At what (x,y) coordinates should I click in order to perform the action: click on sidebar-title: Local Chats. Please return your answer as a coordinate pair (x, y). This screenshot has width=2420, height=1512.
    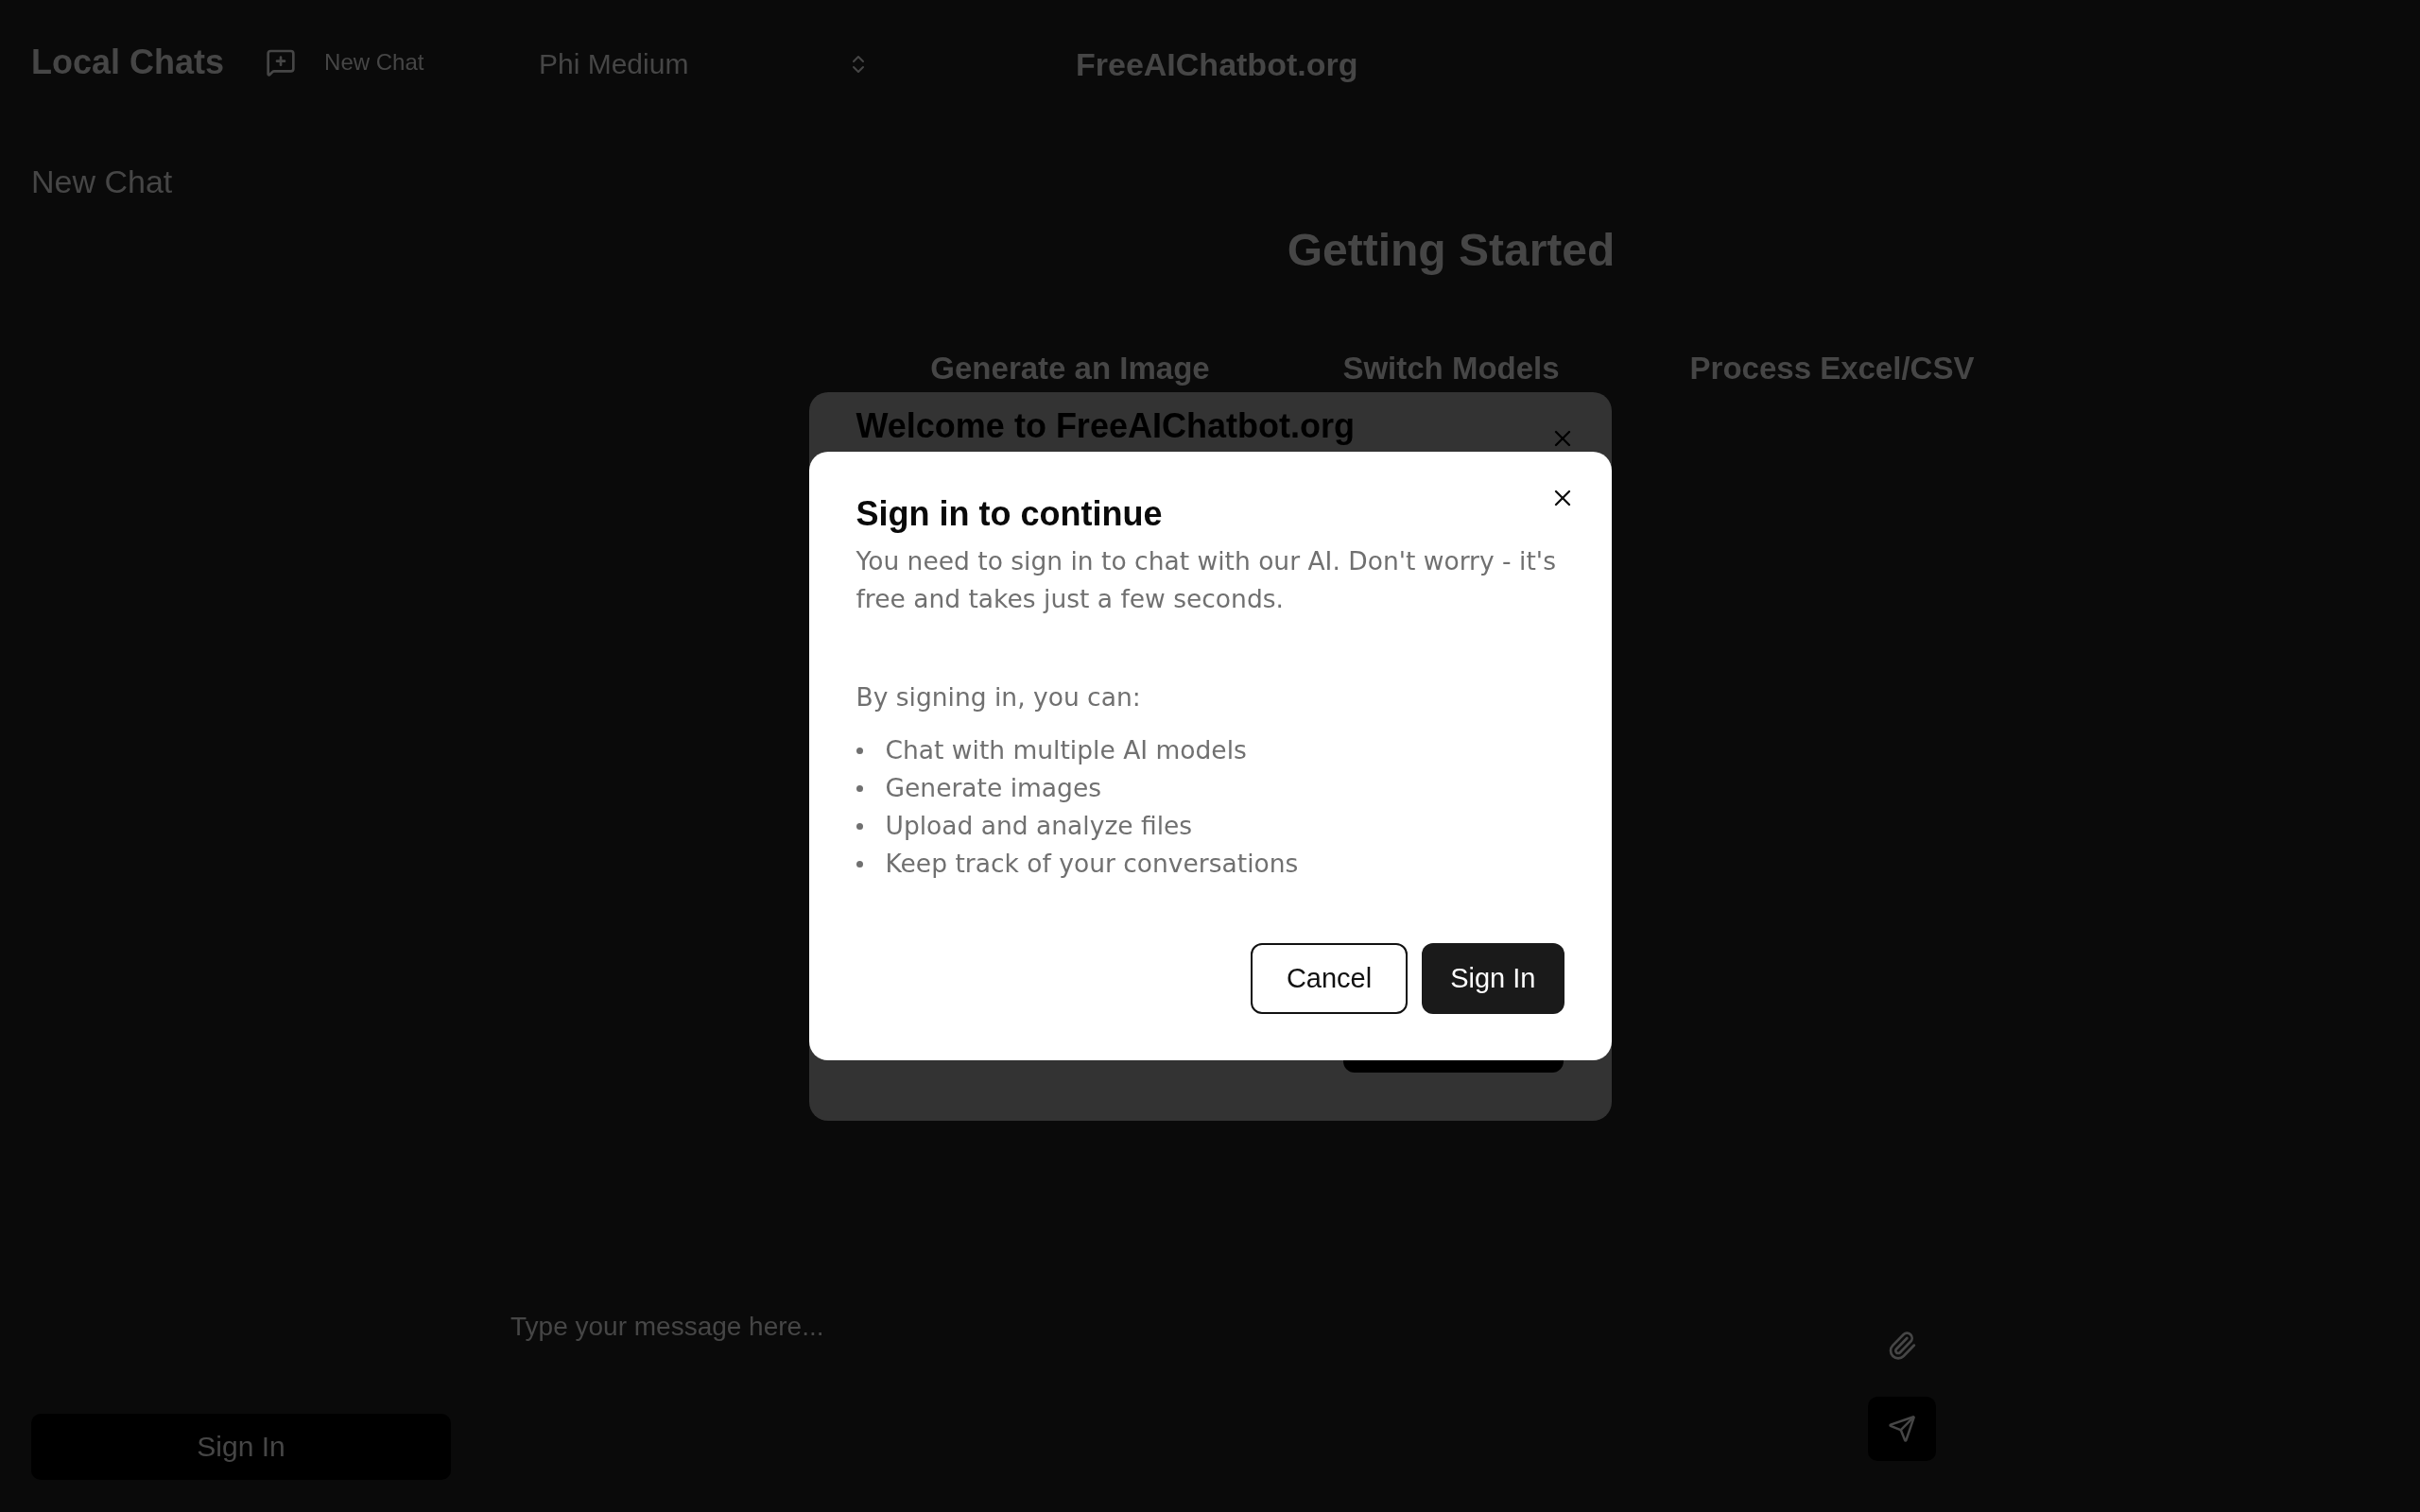
    Looking at the image, I should click on (128, 62).